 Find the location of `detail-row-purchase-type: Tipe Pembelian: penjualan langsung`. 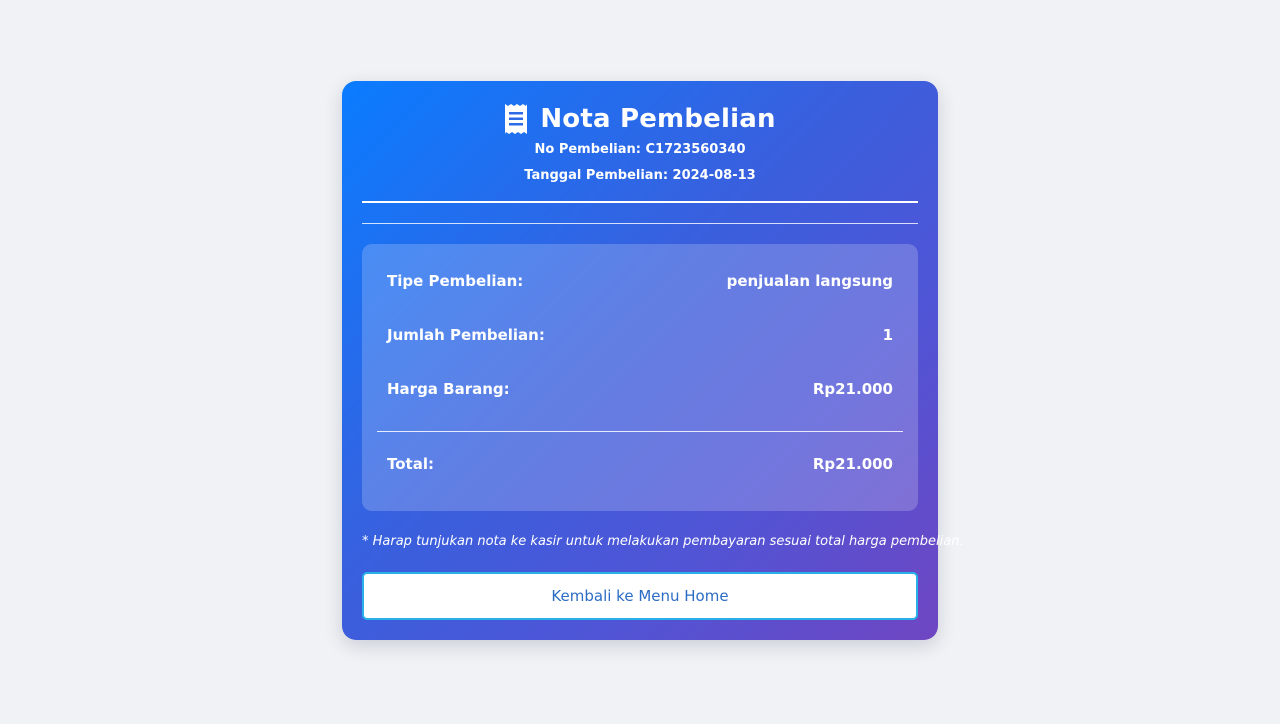

detail-row-purchase-type: Tipe Pembelian: penjualan langsung is located at coordinates (640, 281).